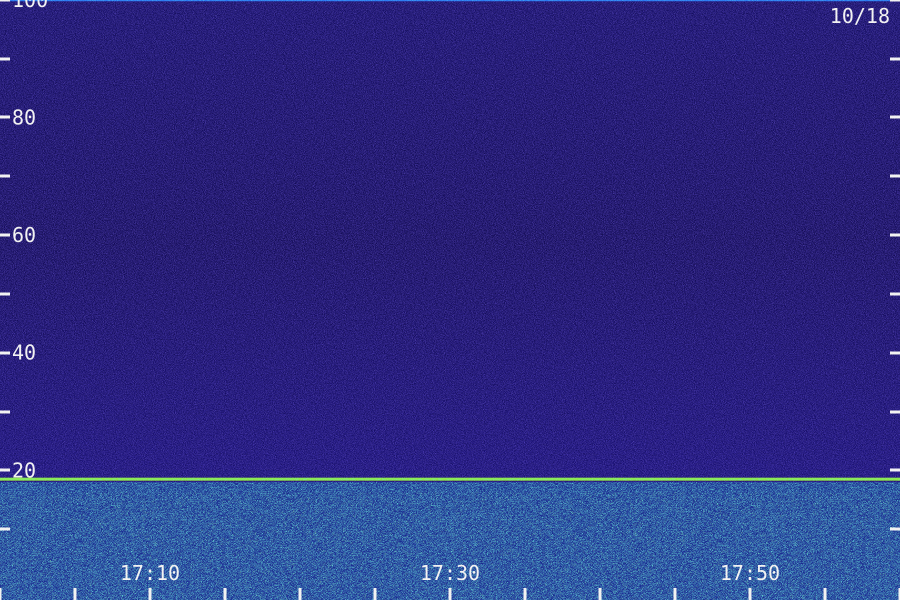 This screenshot has width=900, height=600. Describe the element at coordinates (150, 573) in the screenshot. I see `x-tick-label: 17:10` at that location.